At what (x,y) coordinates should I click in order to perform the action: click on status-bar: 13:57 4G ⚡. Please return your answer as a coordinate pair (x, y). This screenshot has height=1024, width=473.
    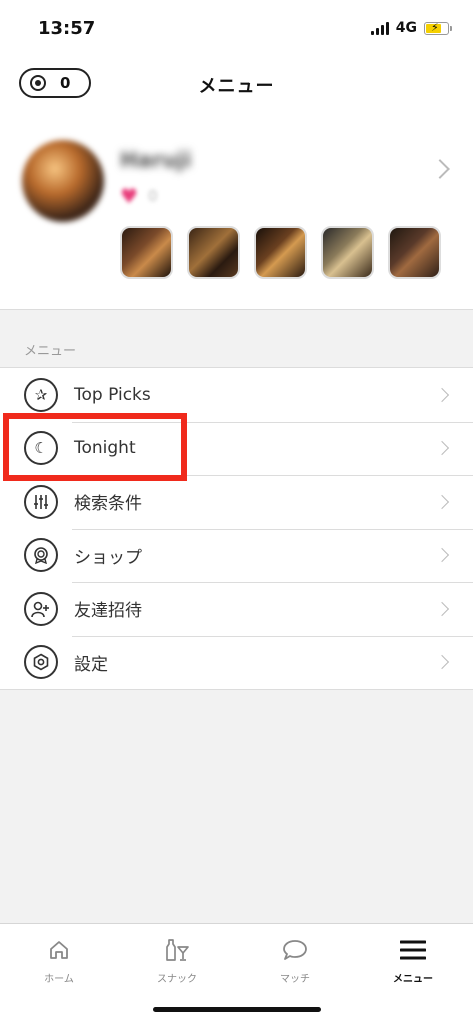
    Looking at the image, I should click on (236, 29).